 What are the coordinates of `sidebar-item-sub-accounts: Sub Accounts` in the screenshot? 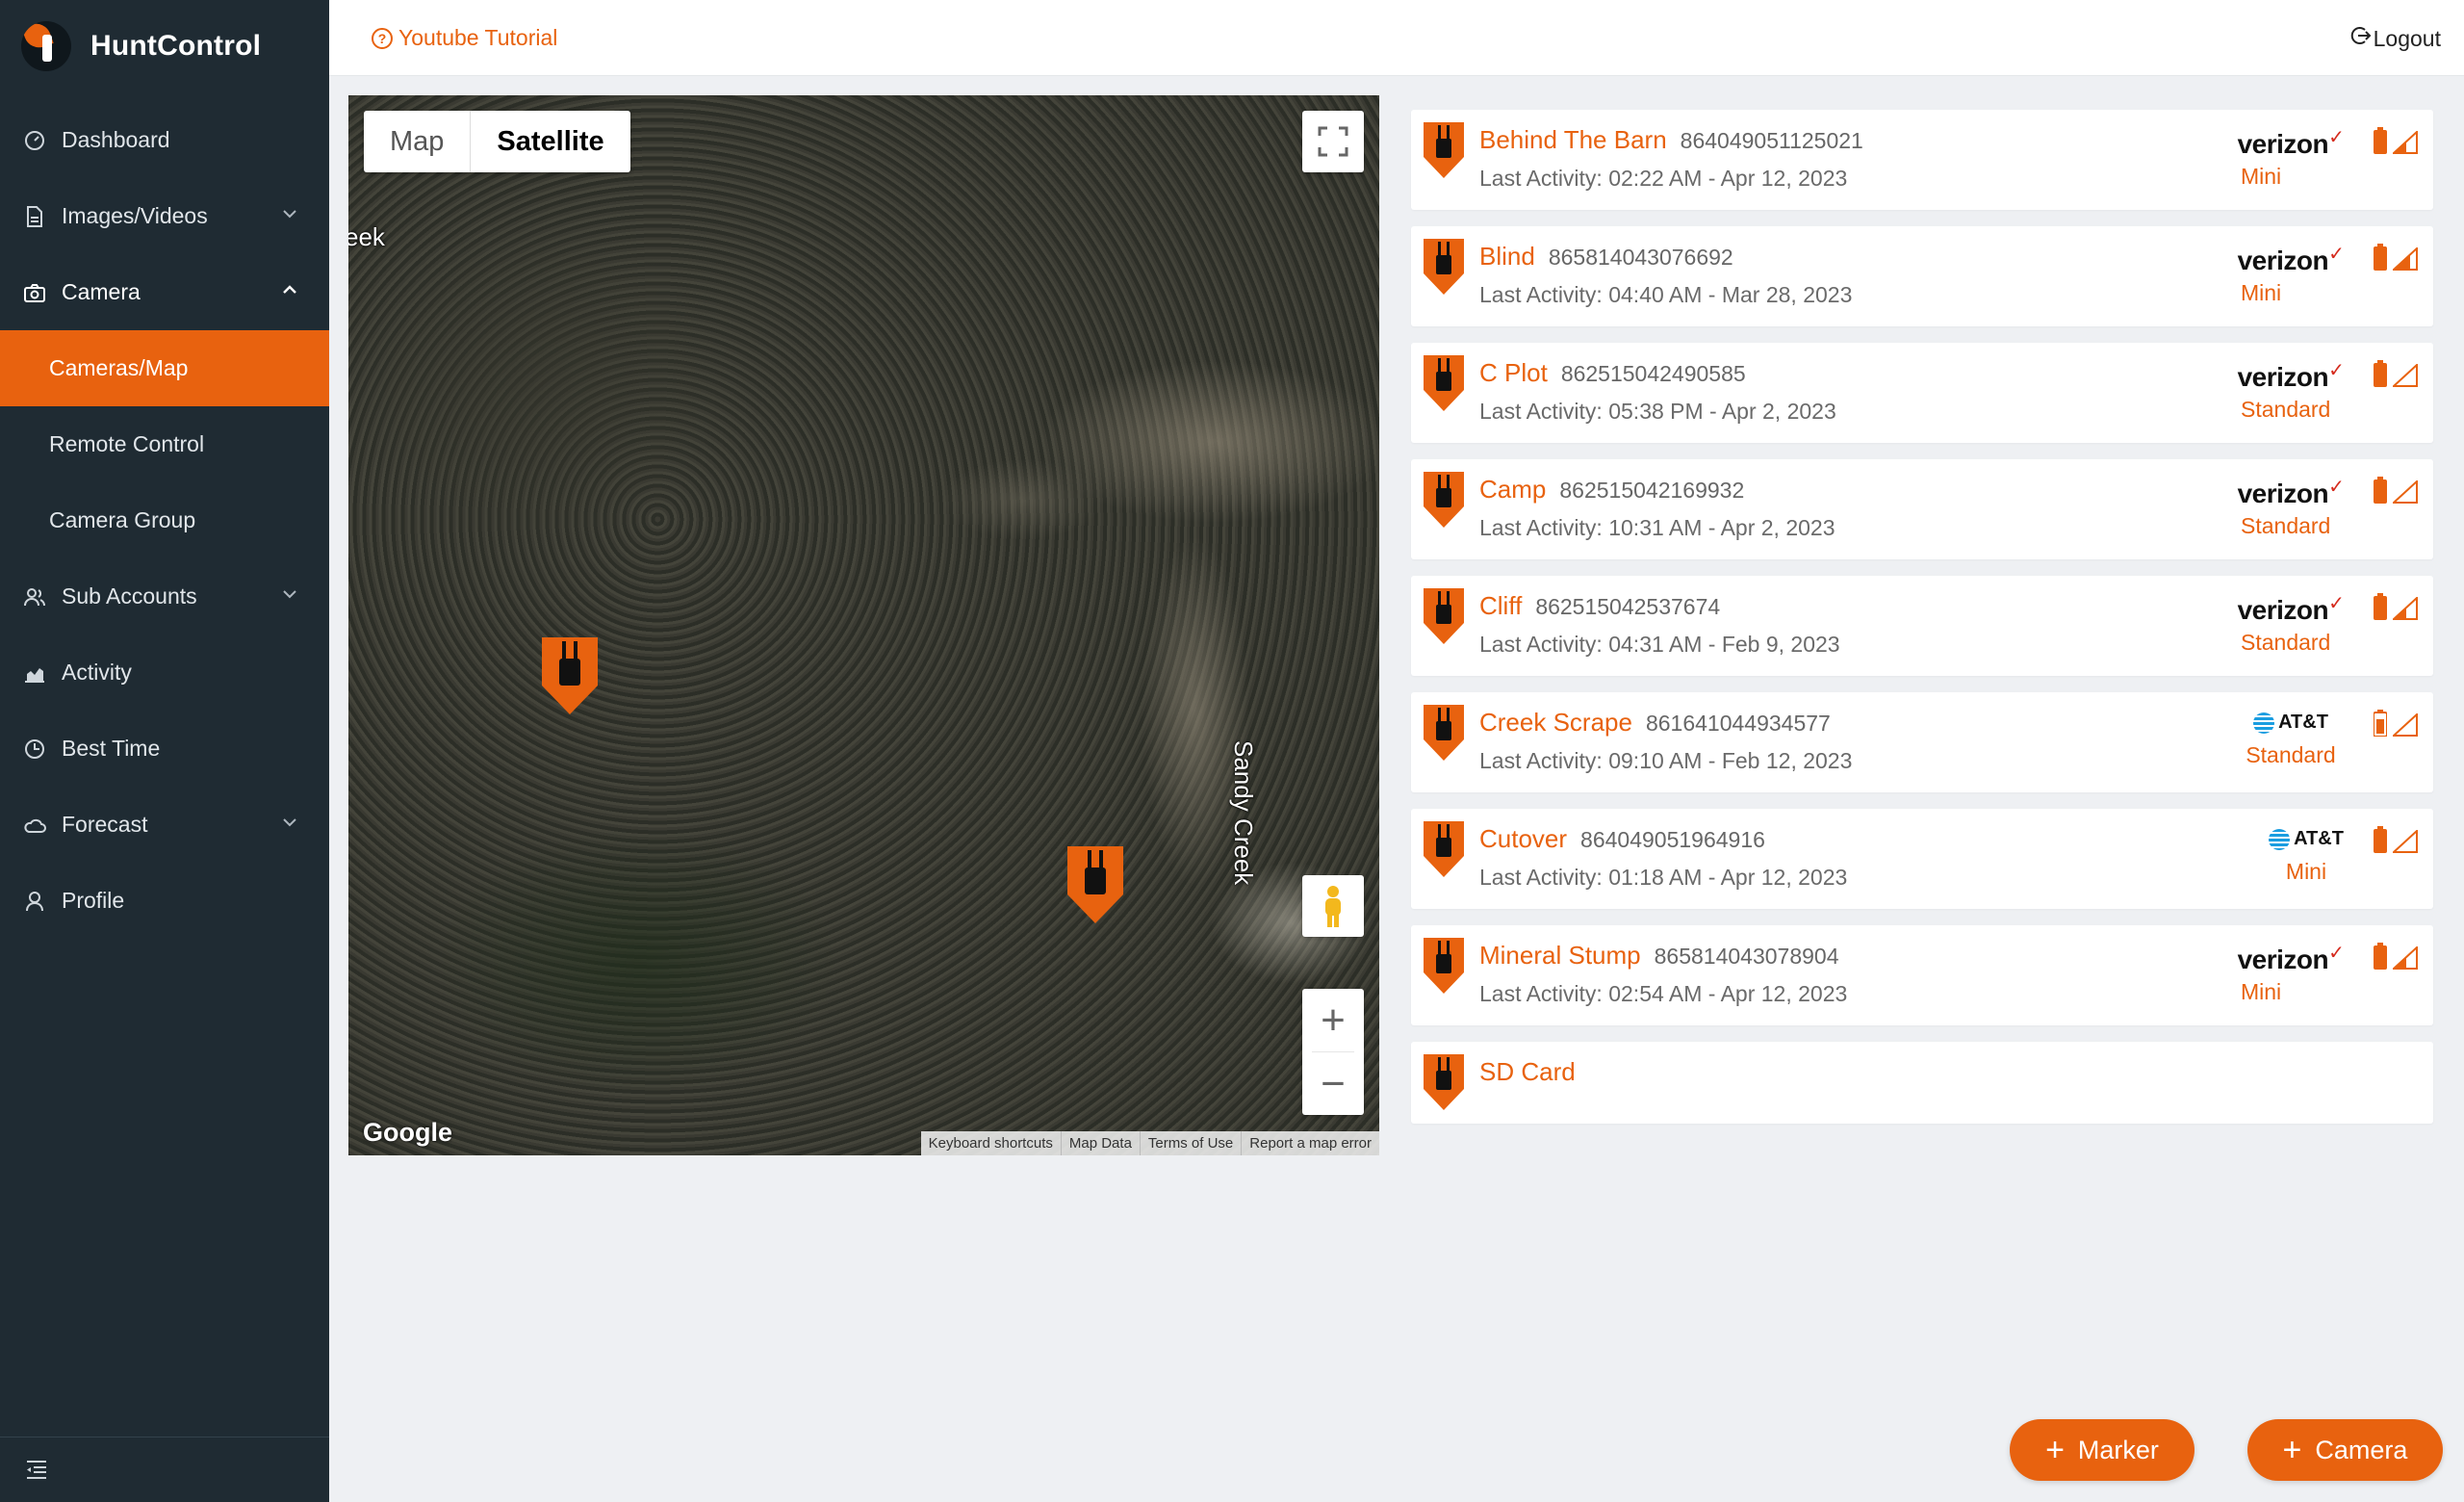 It's located at (164, 596).